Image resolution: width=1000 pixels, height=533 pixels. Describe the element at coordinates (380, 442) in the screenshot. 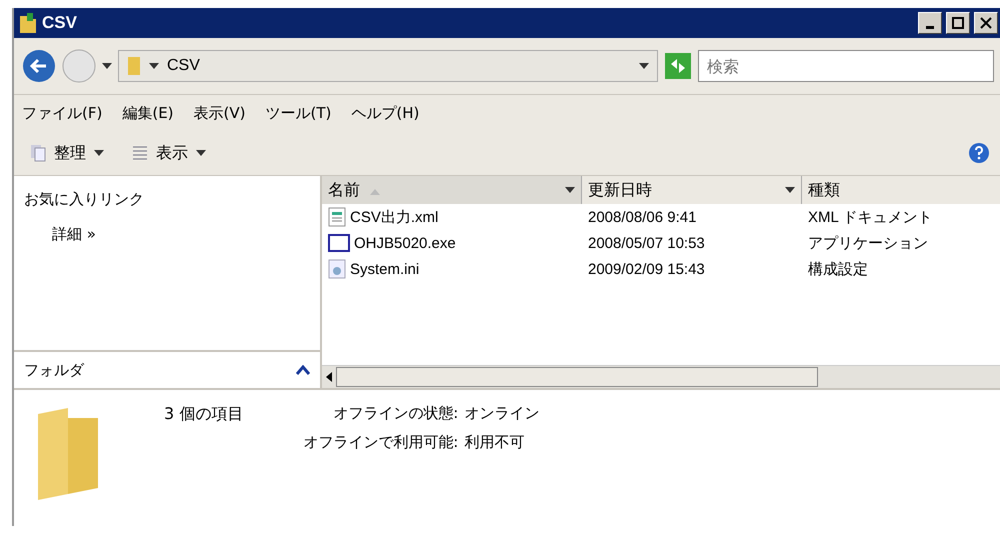

I see `property-label: オフラインで利用可能:` at that location.